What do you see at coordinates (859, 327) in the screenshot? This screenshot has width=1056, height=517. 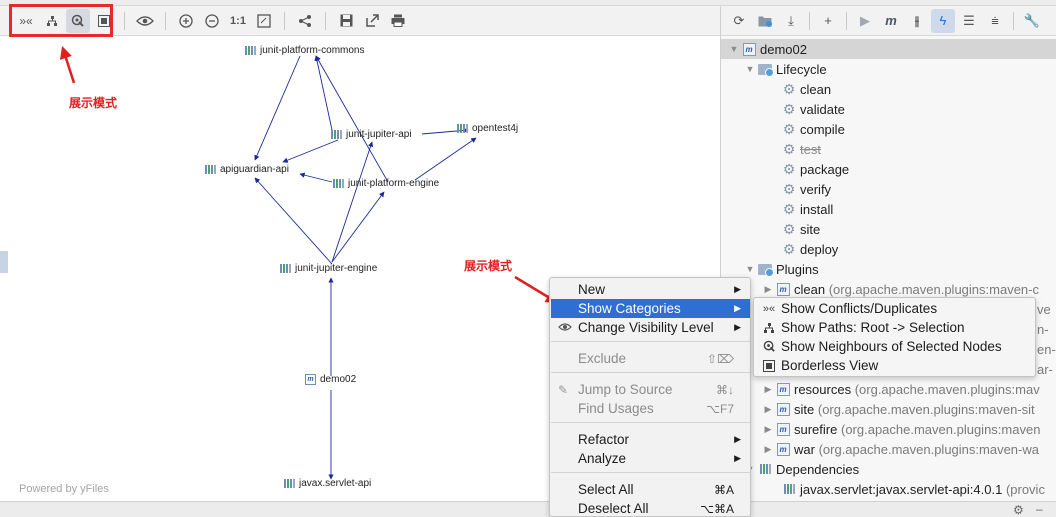 I see `submenu-item-show-paths: Show Paths: Root -> Selection` at bounding box center [859, 327].